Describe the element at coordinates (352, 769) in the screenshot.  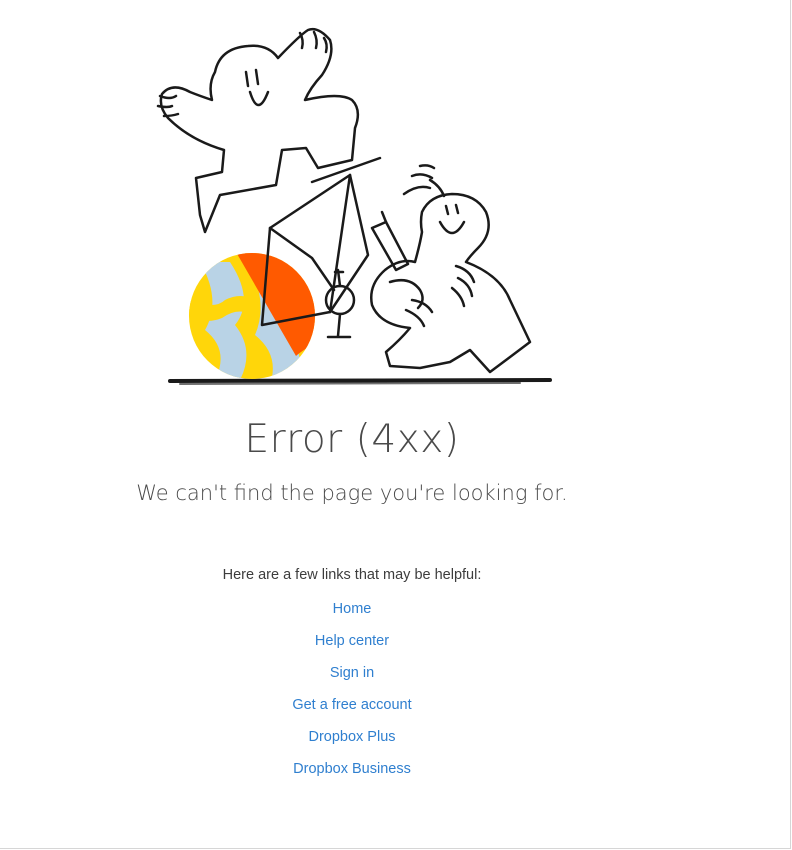
I see `dropbox-business-link: Dropbox Business` at that location.